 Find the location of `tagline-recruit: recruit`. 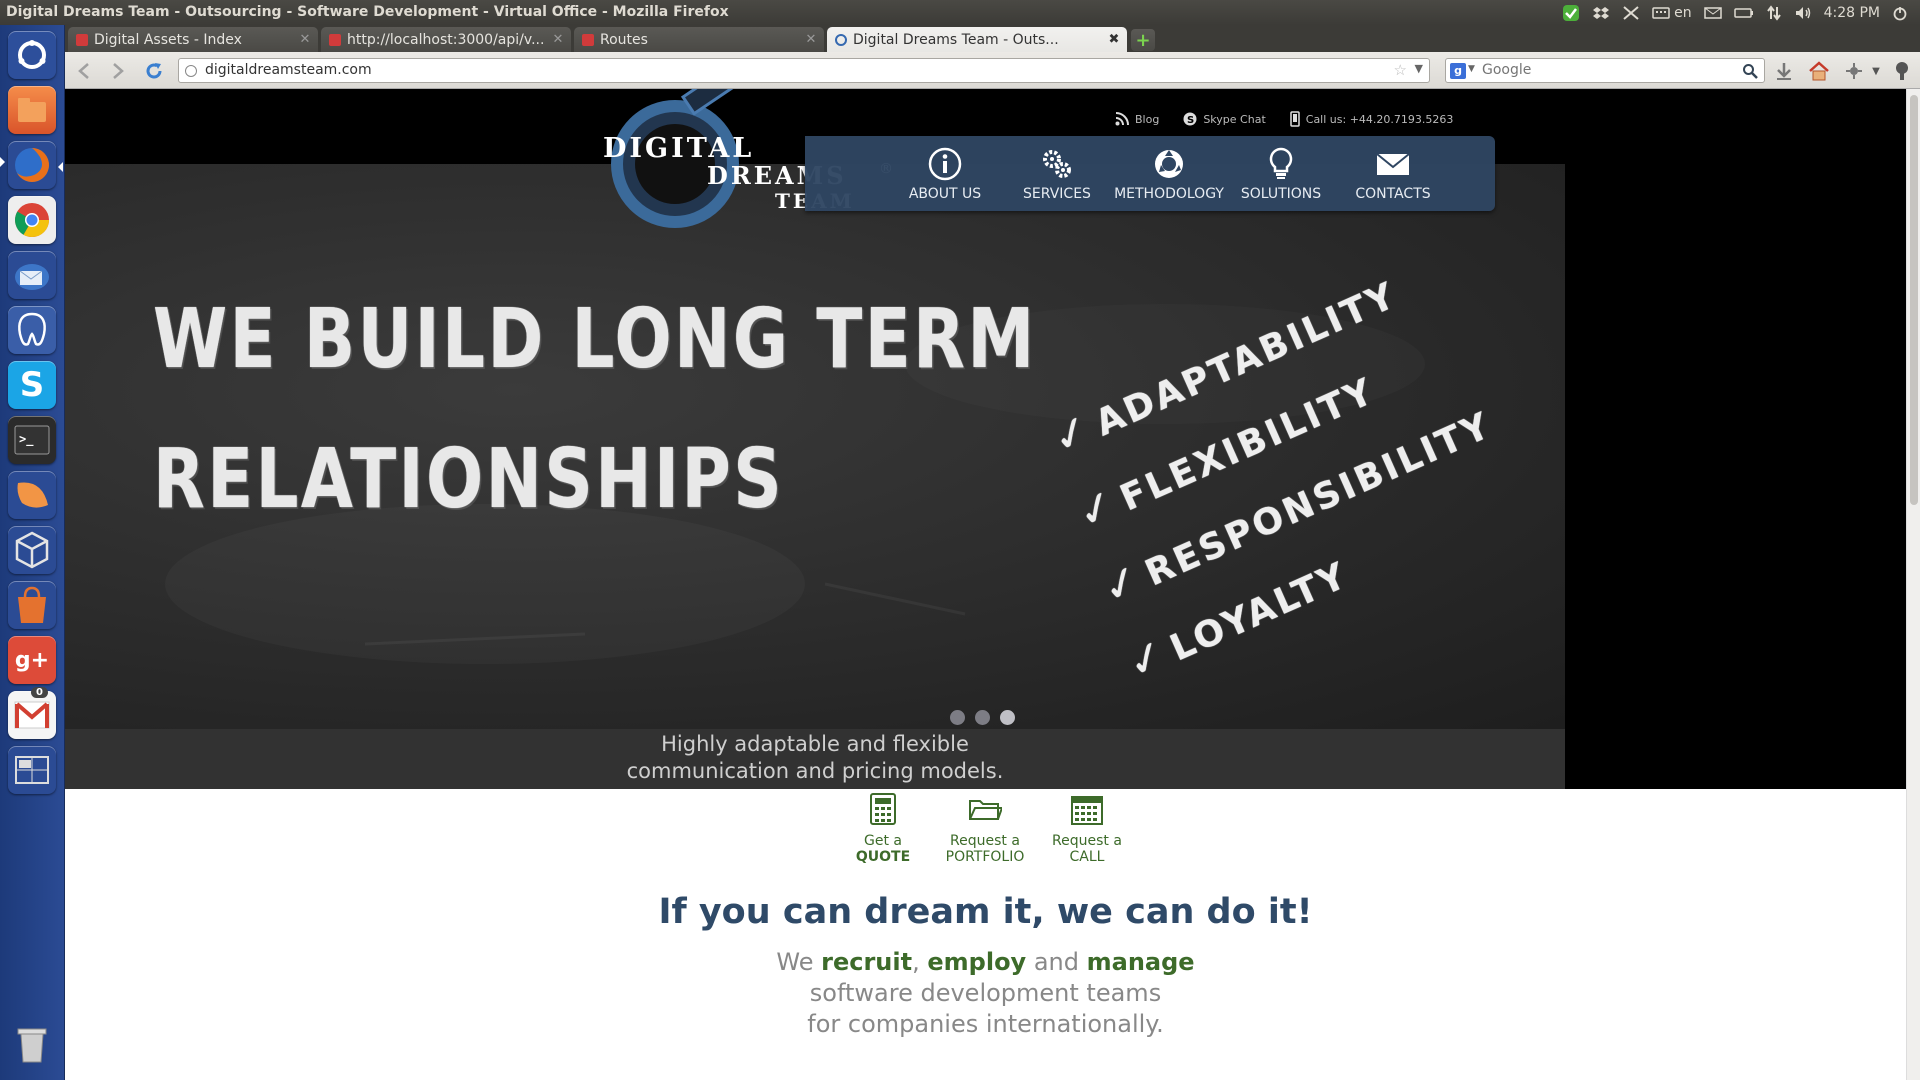

tagline-recruit: recruit is located at coordinates (867, 962).